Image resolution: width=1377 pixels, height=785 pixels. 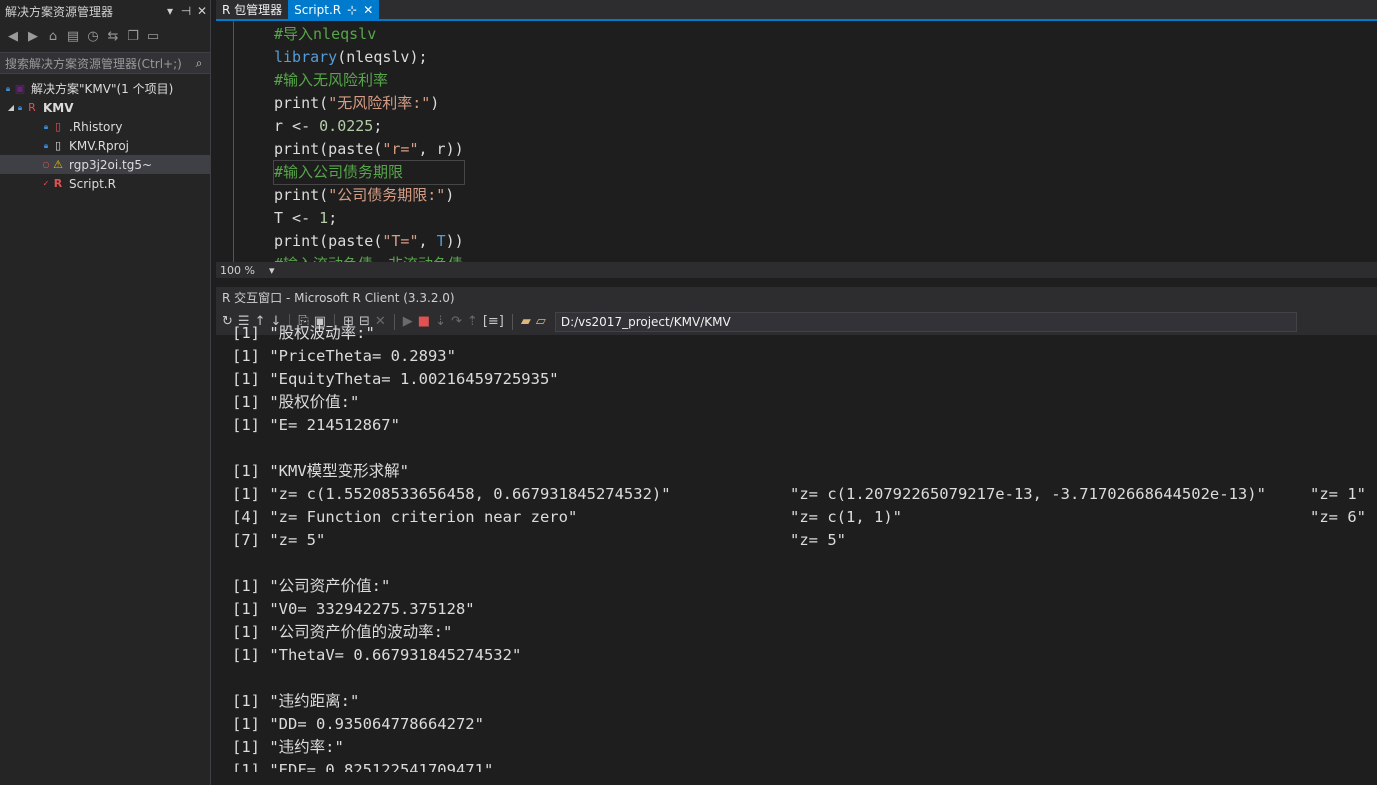 I want to click on console-cell: [1] "E= 214512867", so click(x=316, y=425).